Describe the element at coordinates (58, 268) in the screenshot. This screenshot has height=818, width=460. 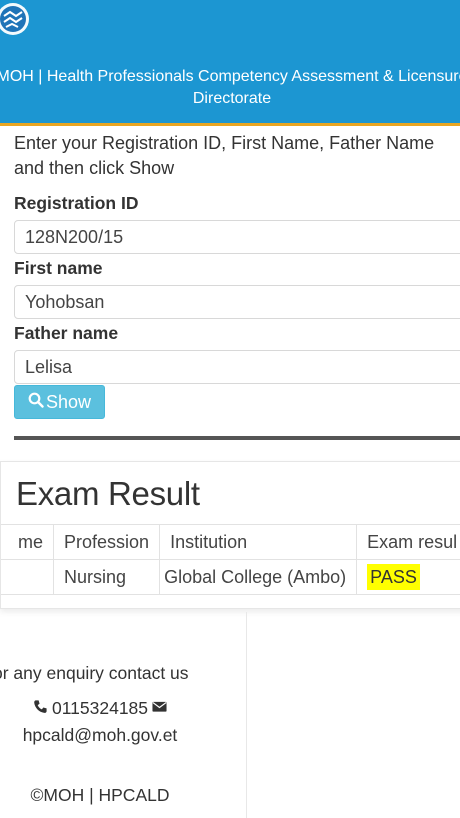
I see `first-name-label: First name` at that location.